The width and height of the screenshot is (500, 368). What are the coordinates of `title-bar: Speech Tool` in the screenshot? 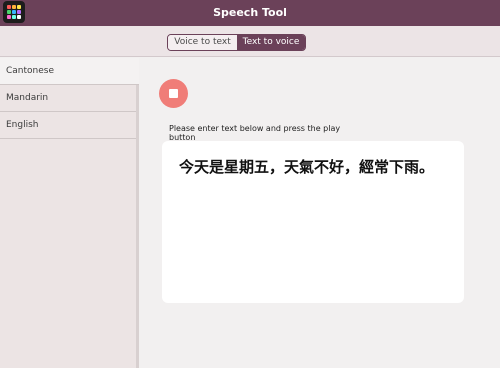 It's located at (250, 13).